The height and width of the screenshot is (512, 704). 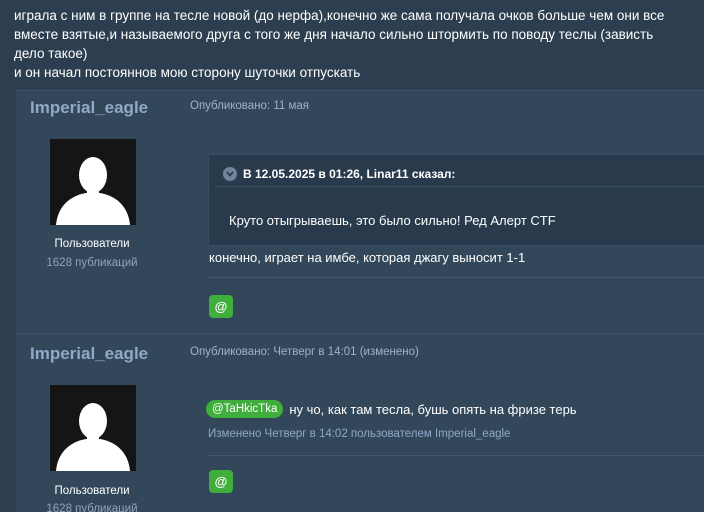 I want to click on post-date: Опубликовано: Четверг в 14:01 (изменено), so click(x=304, y=352).